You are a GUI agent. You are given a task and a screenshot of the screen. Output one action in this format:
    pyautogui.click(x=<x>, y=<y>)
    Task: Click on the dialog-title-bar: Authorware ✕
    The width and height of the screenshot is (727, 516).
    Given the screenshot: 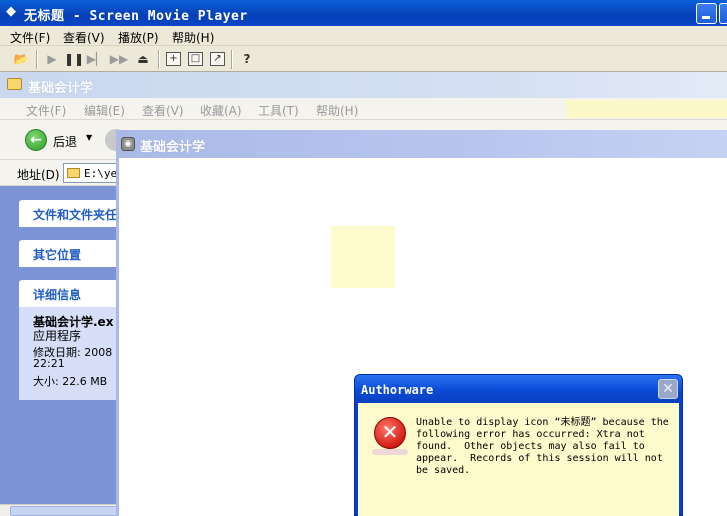 What is the action you would take?
    pyautogui.click(x=518, y=389)
    